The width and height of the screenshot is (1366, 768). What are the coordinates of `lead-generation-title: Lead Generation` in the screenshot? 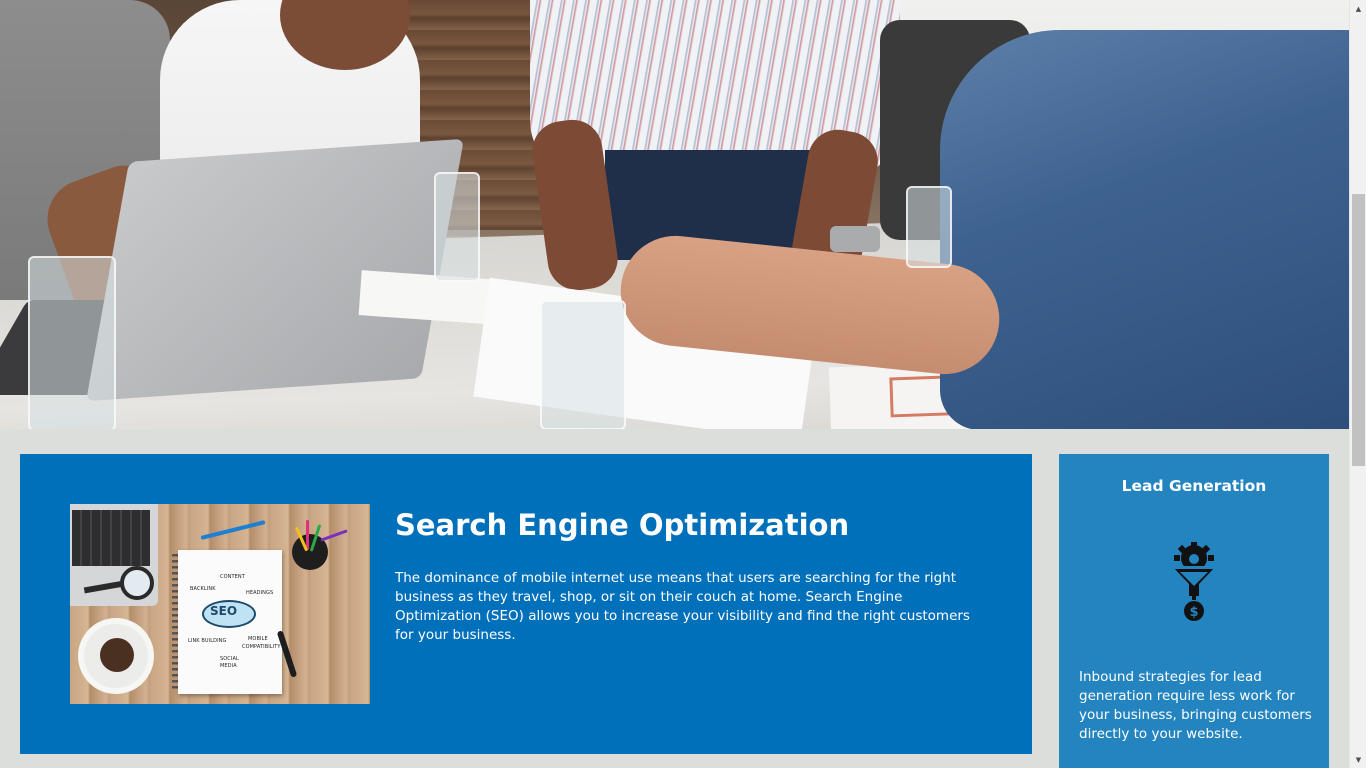 It's located at (1194, 486).